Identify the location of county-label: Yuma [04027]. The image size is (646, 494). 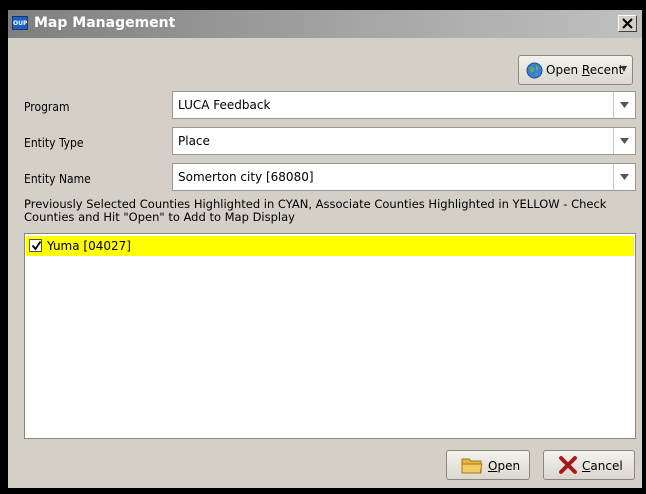
(89, 246).